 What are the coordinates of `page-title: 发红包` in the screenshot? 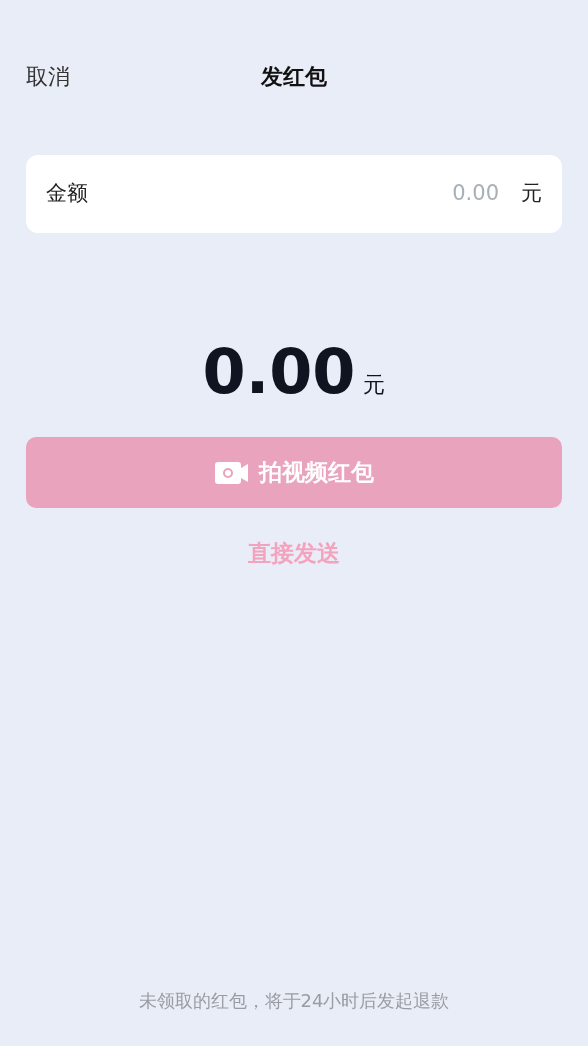 It's located at (294, 76).